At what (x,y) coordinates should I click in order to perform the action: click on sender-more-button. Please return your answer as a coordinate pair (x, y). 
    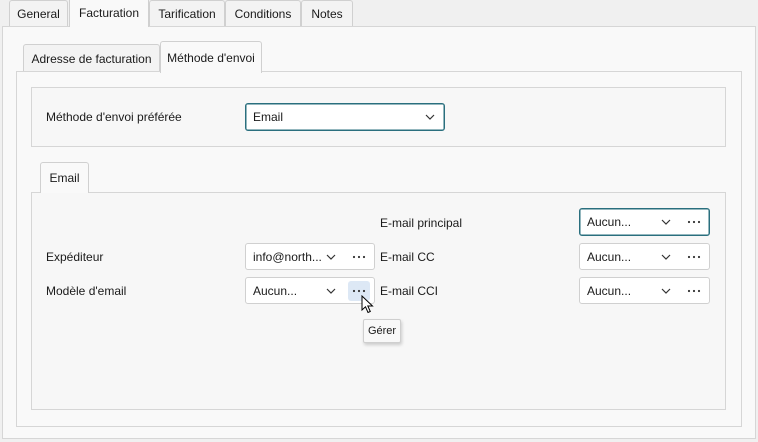
    Looking at the image, I should click on (359, 257).